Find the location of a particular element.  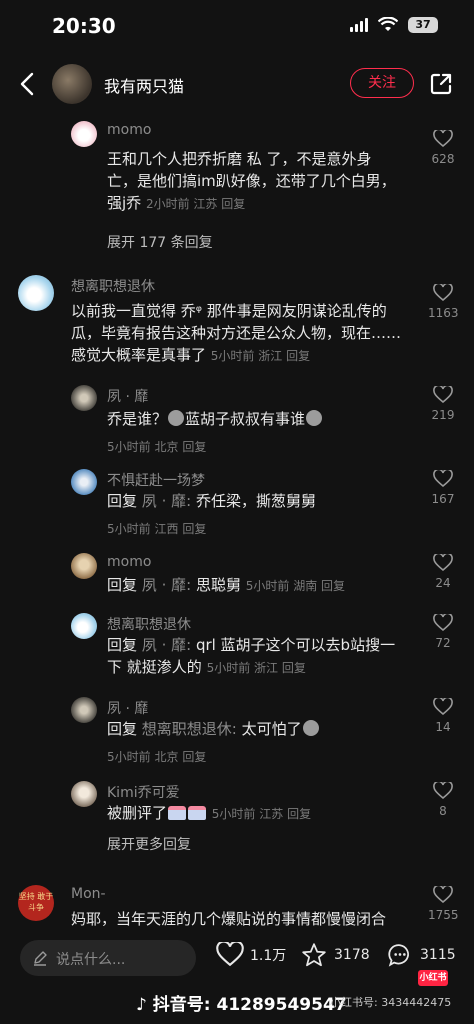

xiaohongshu-logo: 小红书 is located at coordinates (433, 978).